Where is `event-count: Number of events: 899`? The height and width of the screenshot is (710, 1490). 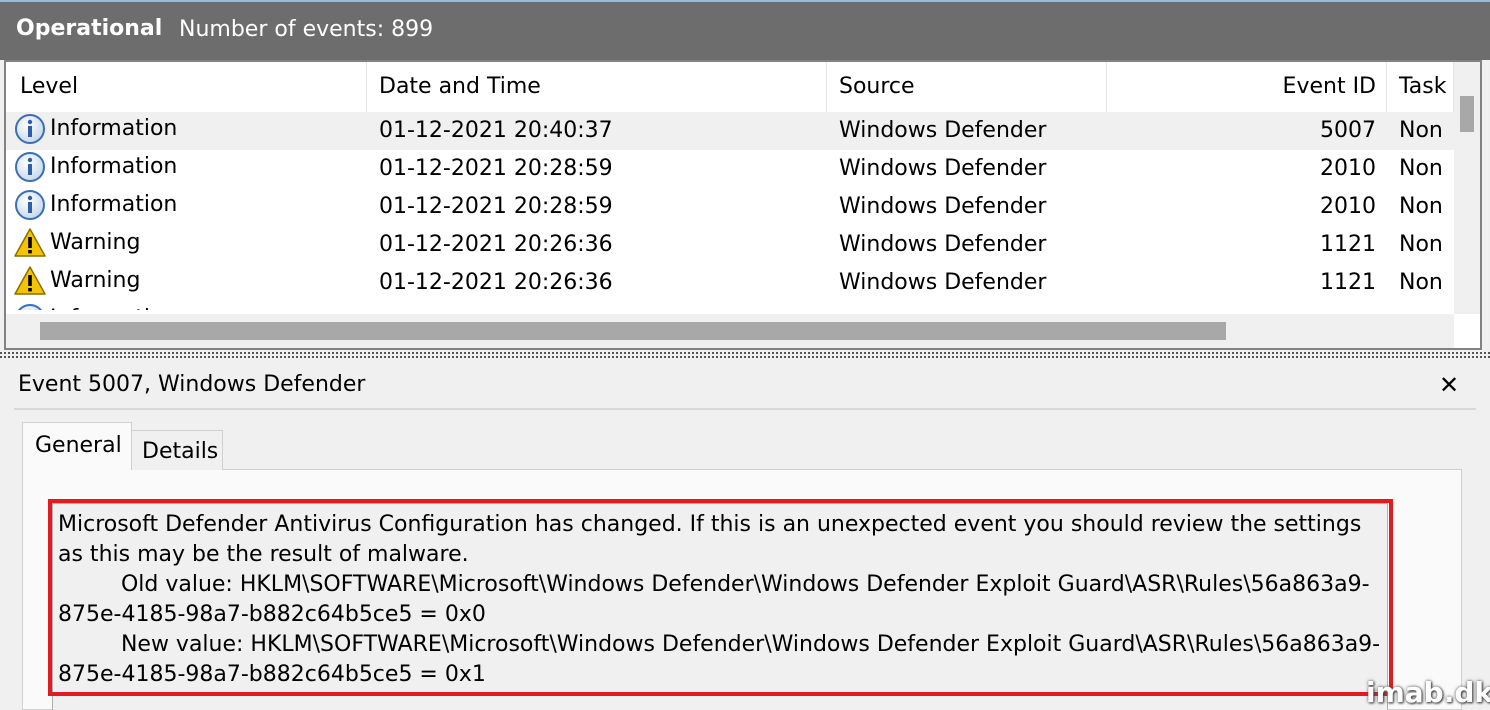
event-count: Number of events: 899 is located at coordinates (306, 29).